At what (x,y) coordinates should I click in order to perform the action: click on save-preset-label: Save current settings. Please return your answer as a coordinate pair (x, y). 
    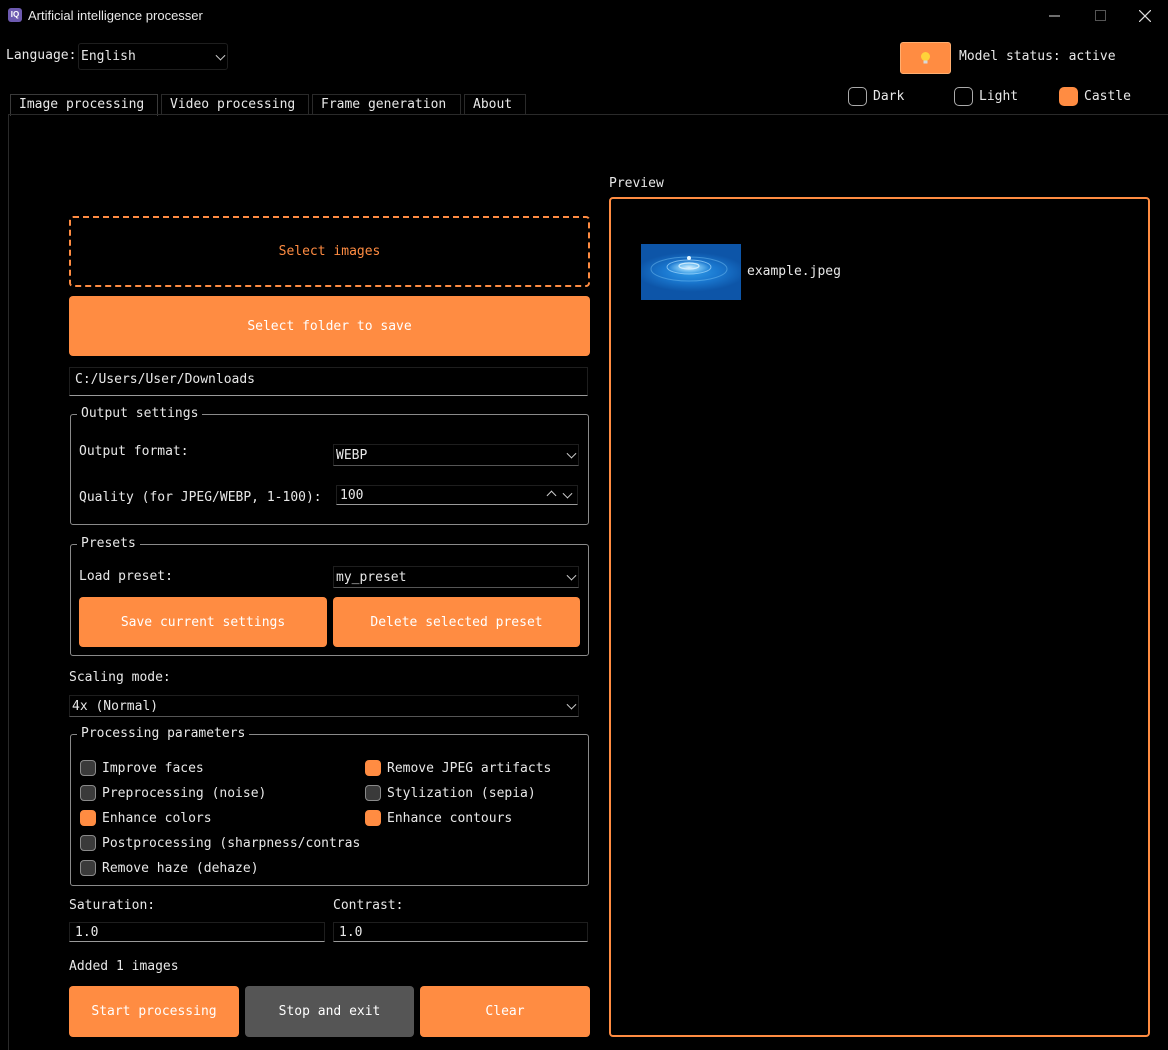
    Looking at the image, I should click on (203, 622).